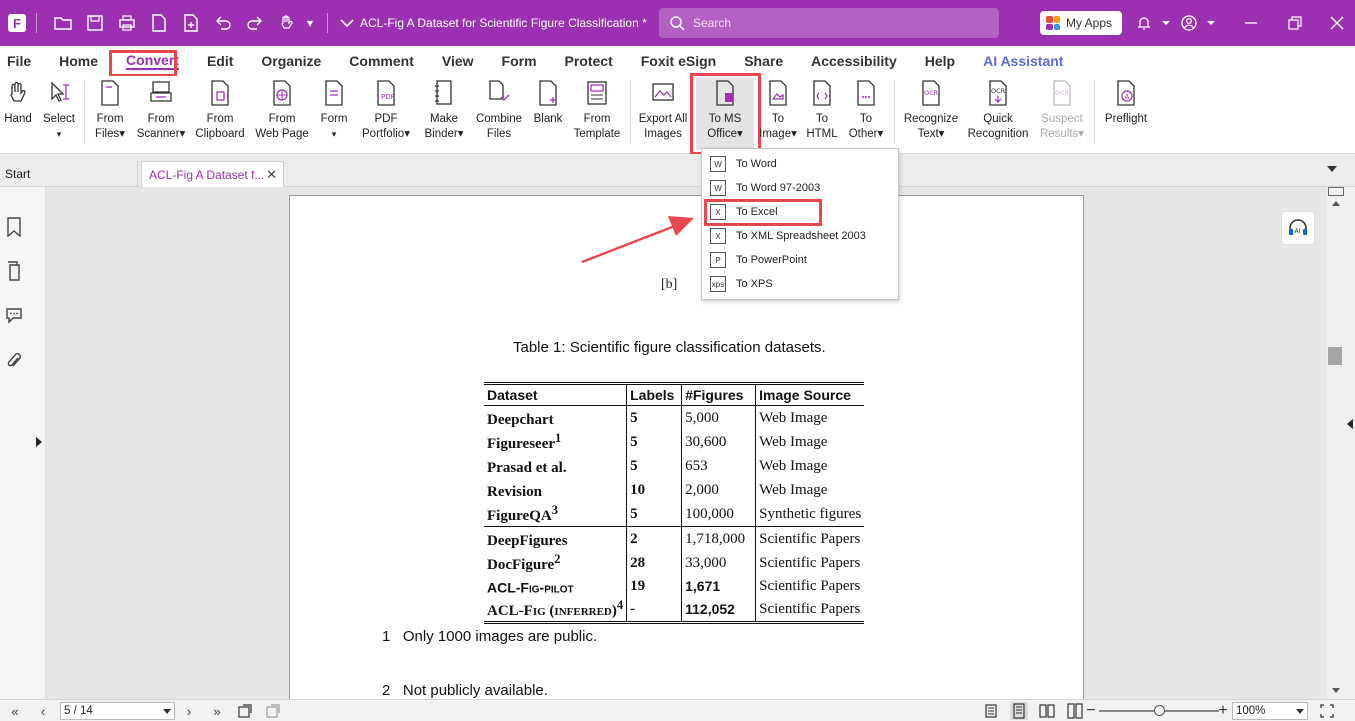 The width and height of the screenshot is (1355, 721). I want to click on suspect-results-button: OCR Suspect Results▾, so click(1062, 113).